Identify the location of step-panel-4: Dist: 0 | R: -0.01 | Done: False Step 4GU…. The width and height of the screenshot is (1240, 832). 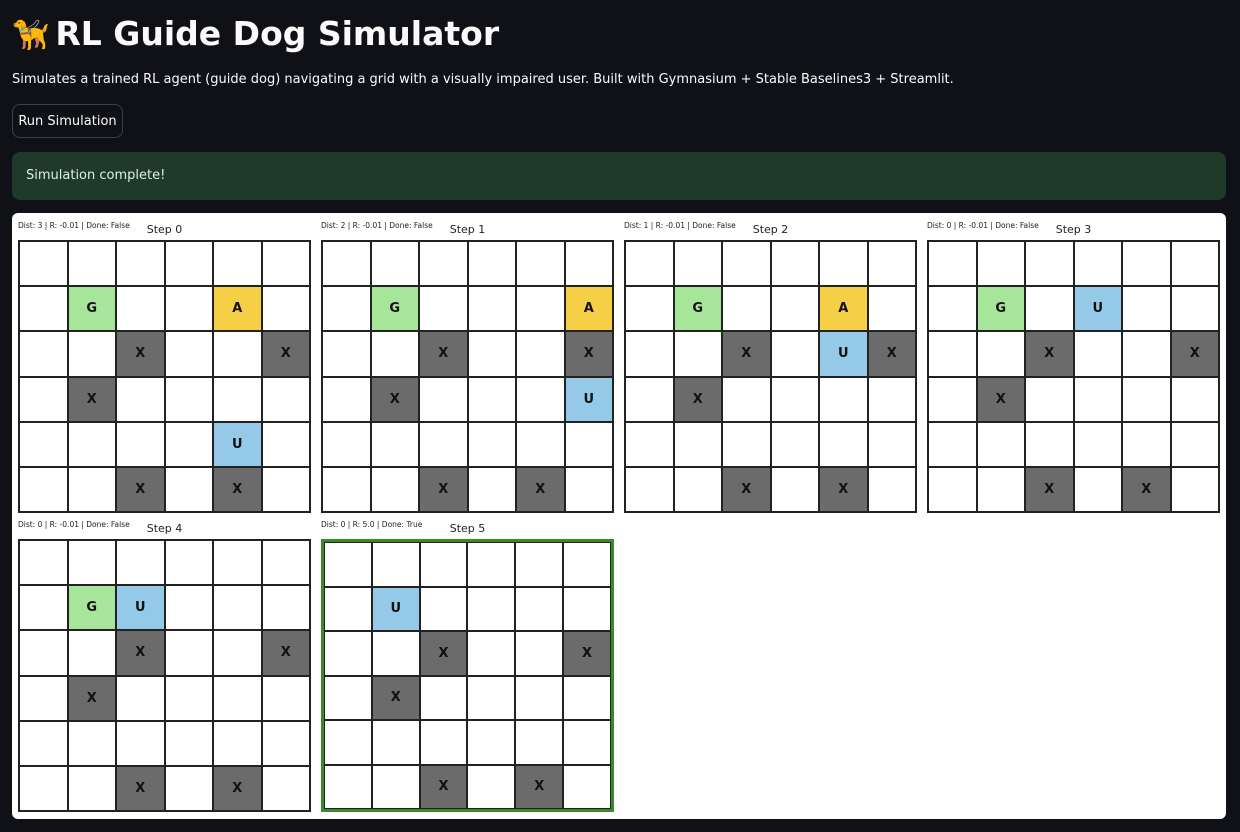
(164, 666).